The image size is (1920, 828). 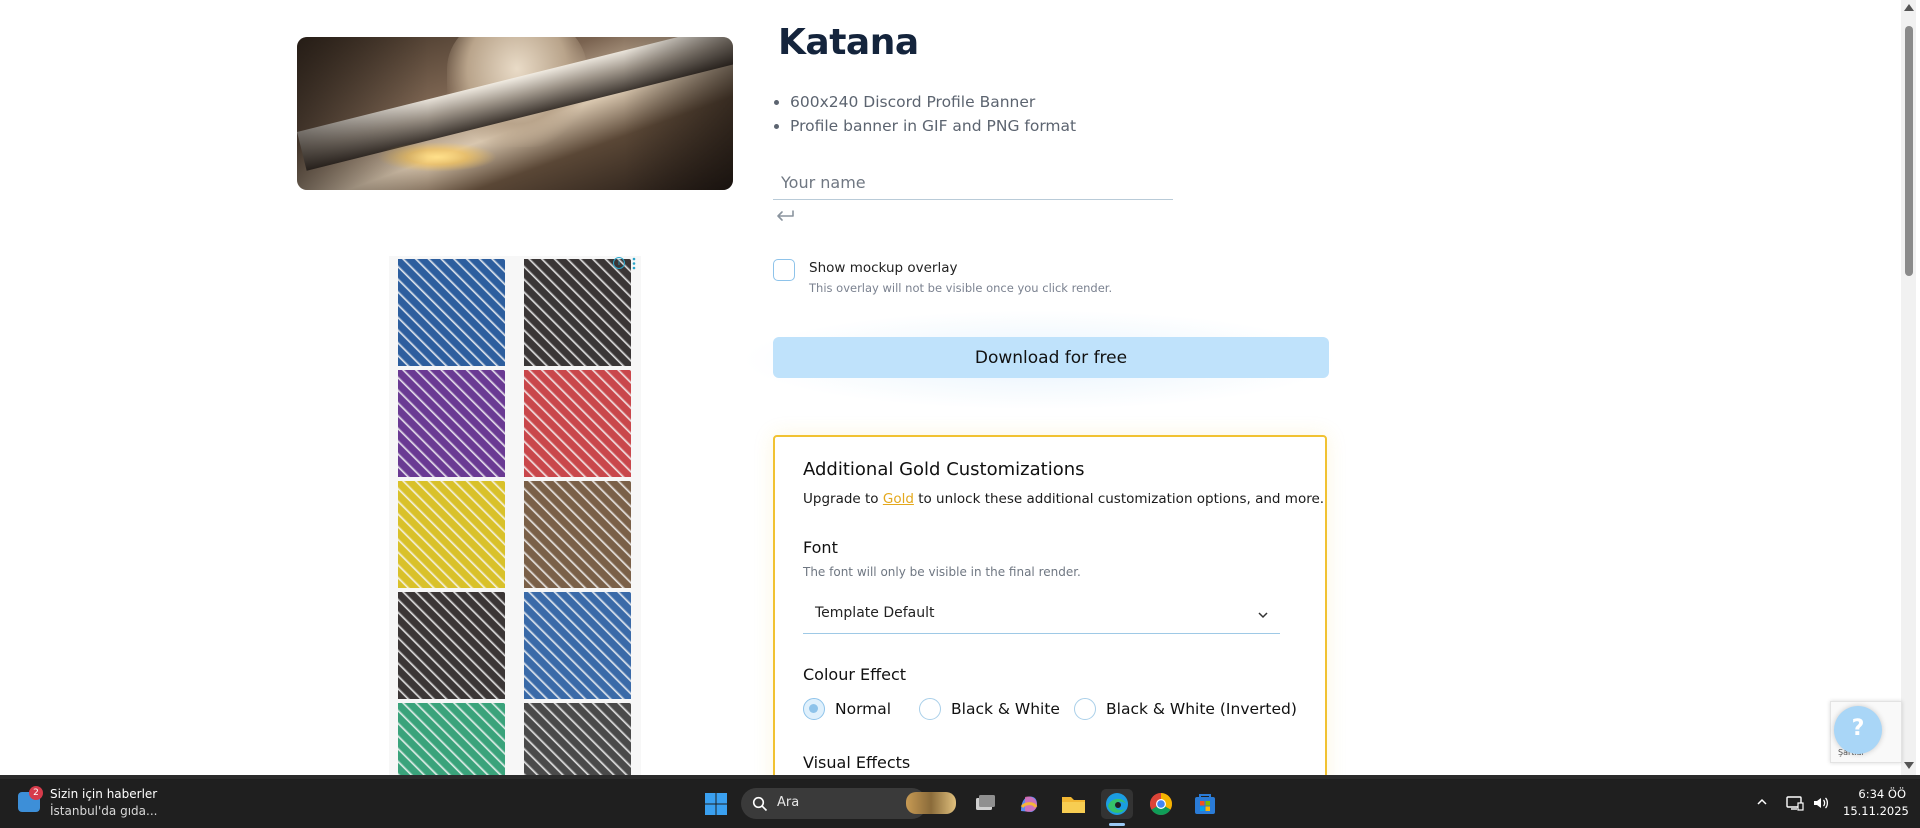 I want to click on clock-time: 6:34 ÖÖ, so click(x=1881, y=794).